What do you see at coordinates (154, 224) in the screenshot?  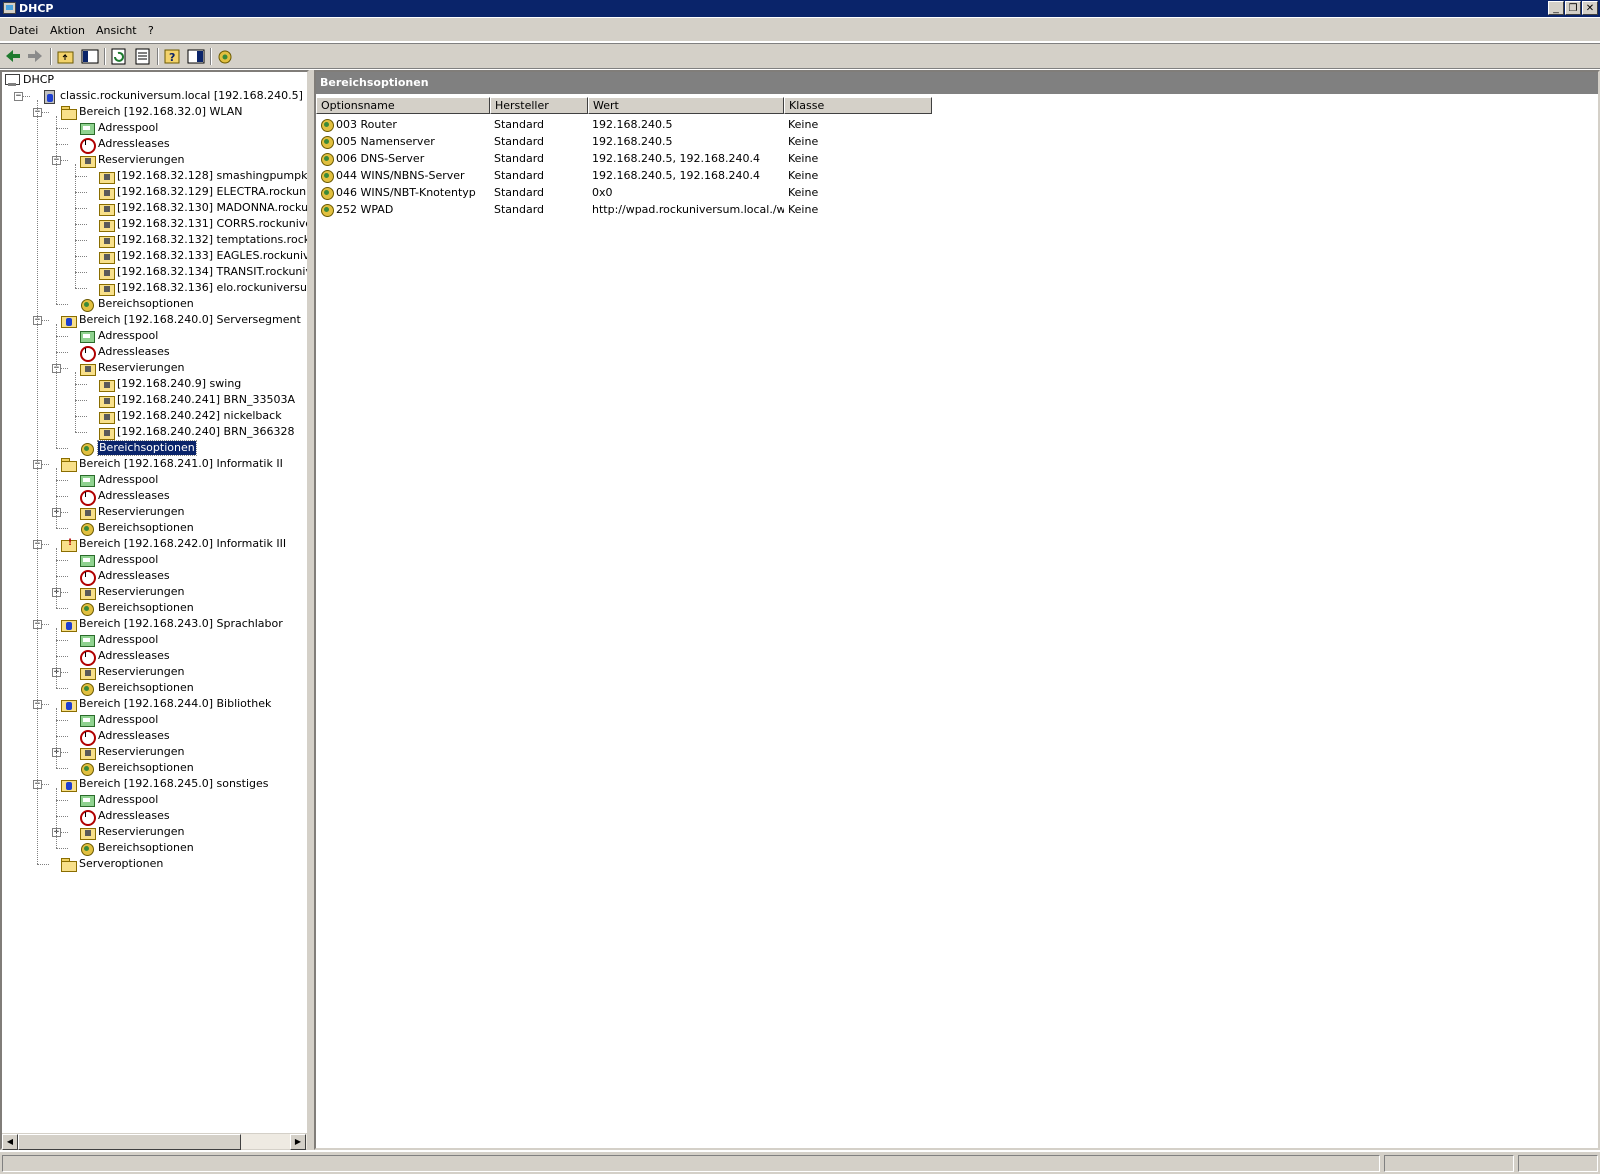 I see `tree-item-192-168-32-131-corrs-rockuniversum-lo: [192.168.32.131] CORRS.rockuniversum.lo` at bounding box center [154, 224].